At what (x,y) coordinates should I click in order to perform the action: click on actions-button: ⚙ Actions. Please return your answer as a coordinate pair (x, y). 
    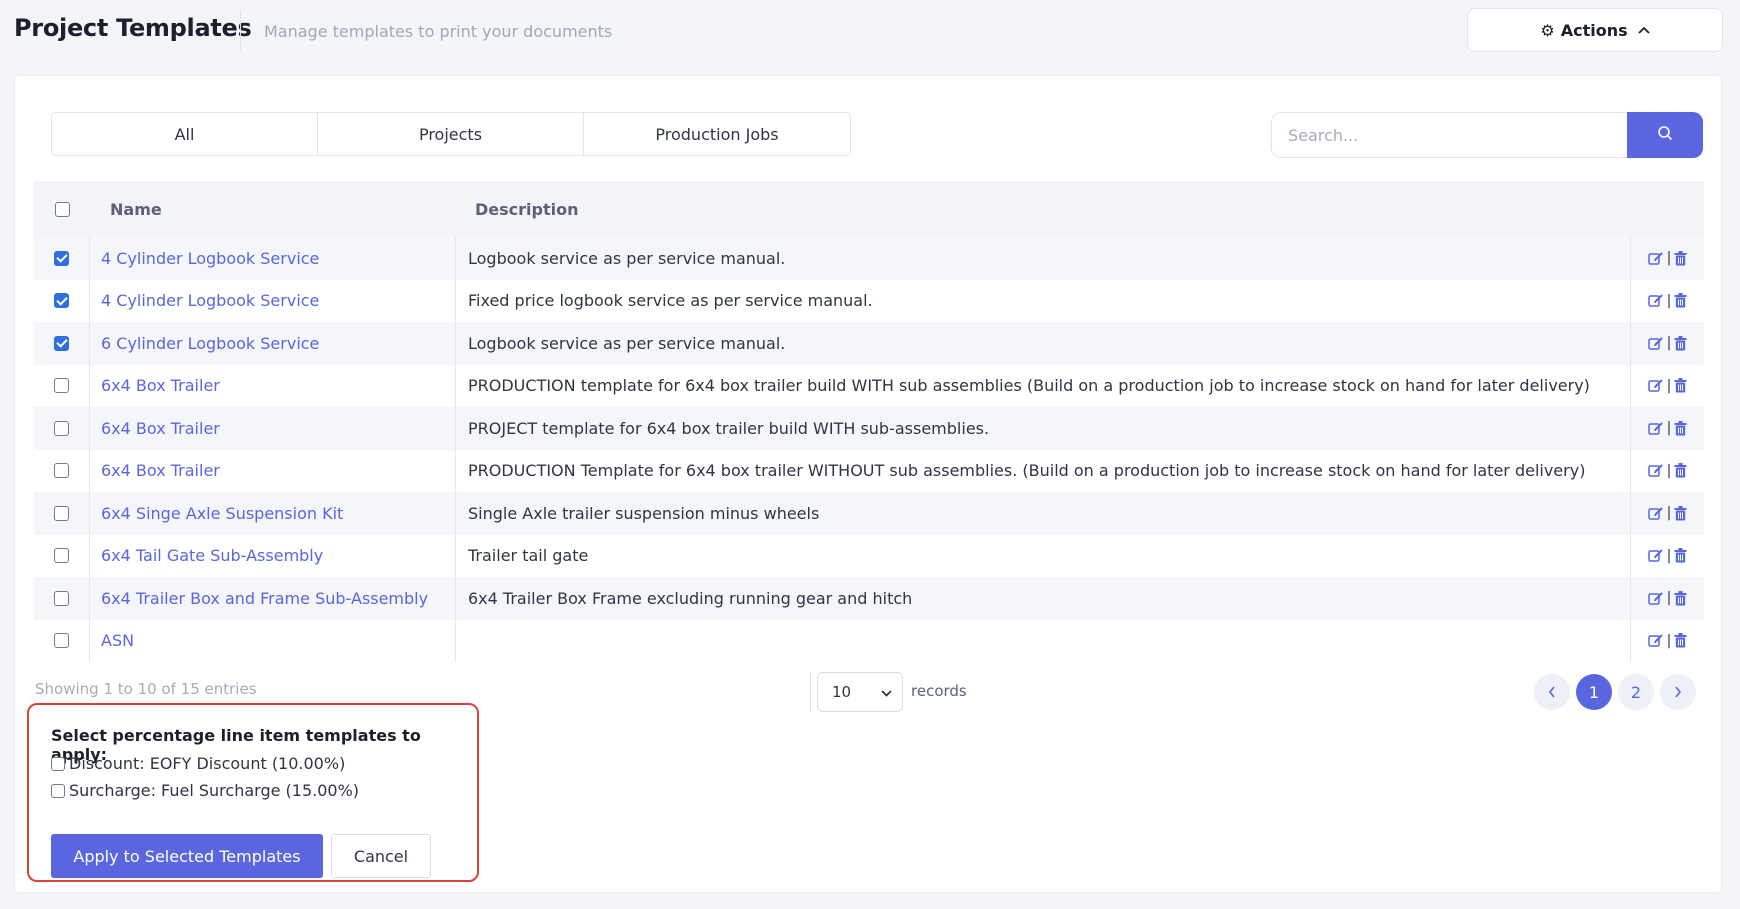
    Looking at the image, I should click on (1595, 30).